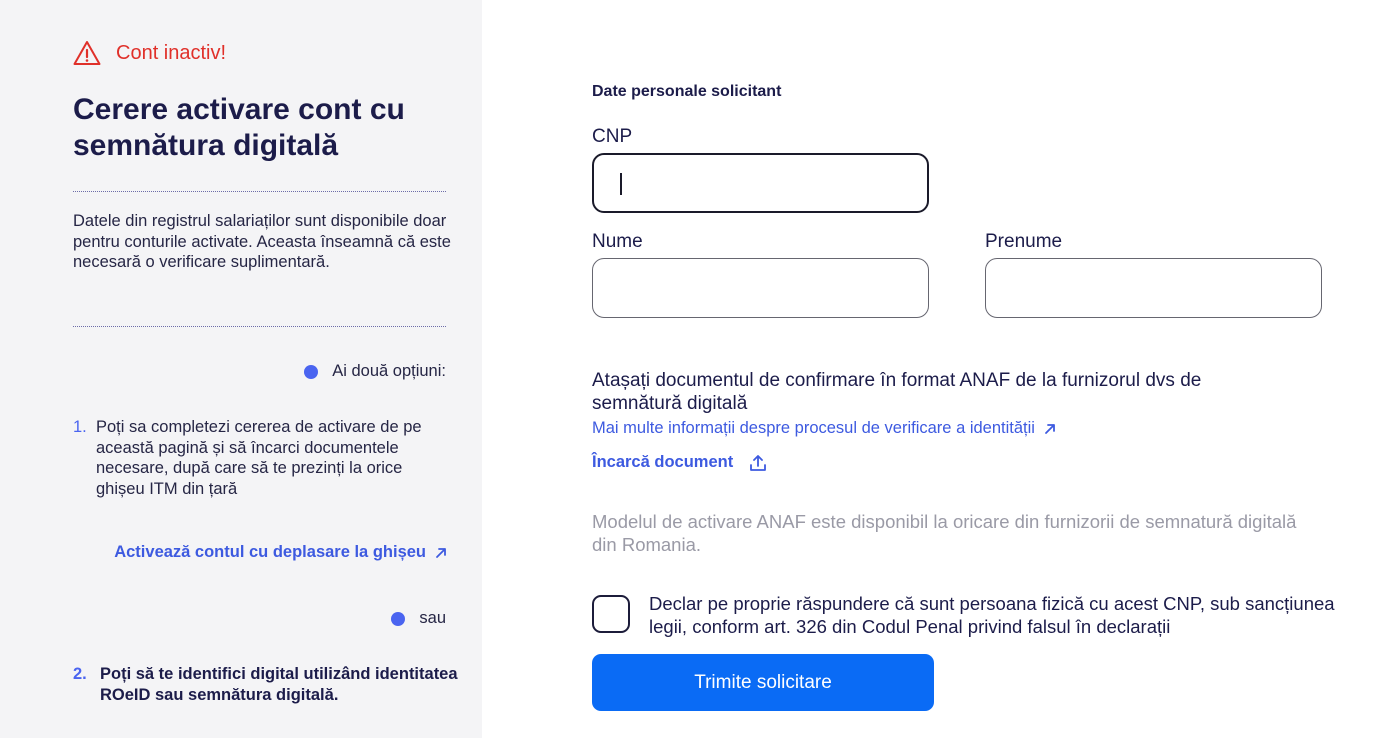 The height and width of the screenshot is (738, 1400). Describe the element at coordinates (617, 241) in the screenshot. I see `nume-label: Nume` at that location.